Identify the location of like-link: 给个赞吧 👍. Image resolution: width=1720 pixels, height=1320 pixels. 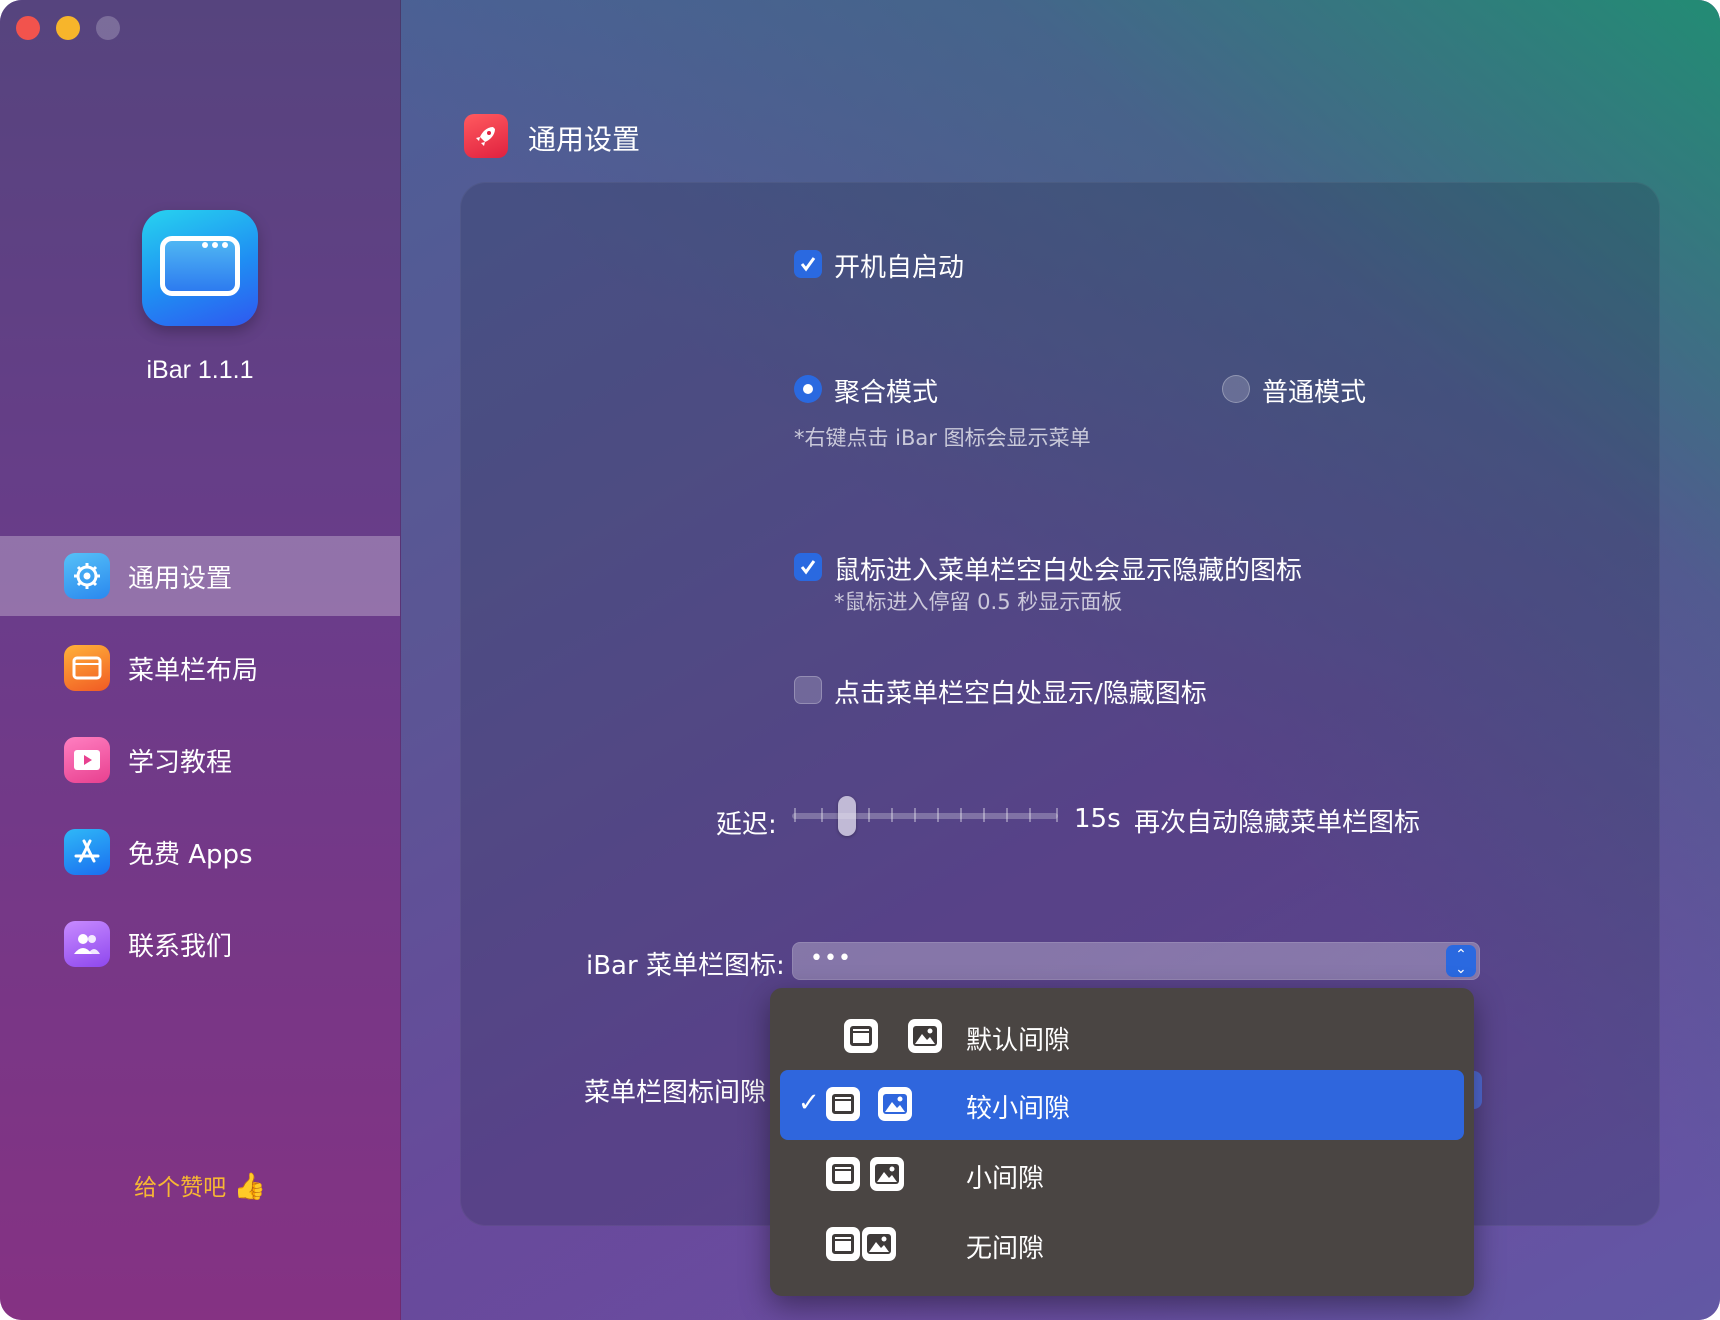
(200, 1185).